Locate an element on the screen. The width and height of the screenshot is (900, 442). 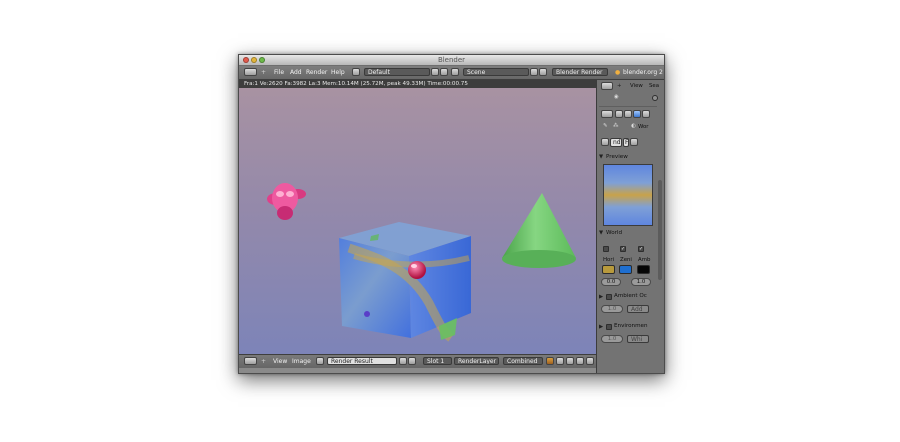
world-name-field: nd is located at coordinates (616, 142).